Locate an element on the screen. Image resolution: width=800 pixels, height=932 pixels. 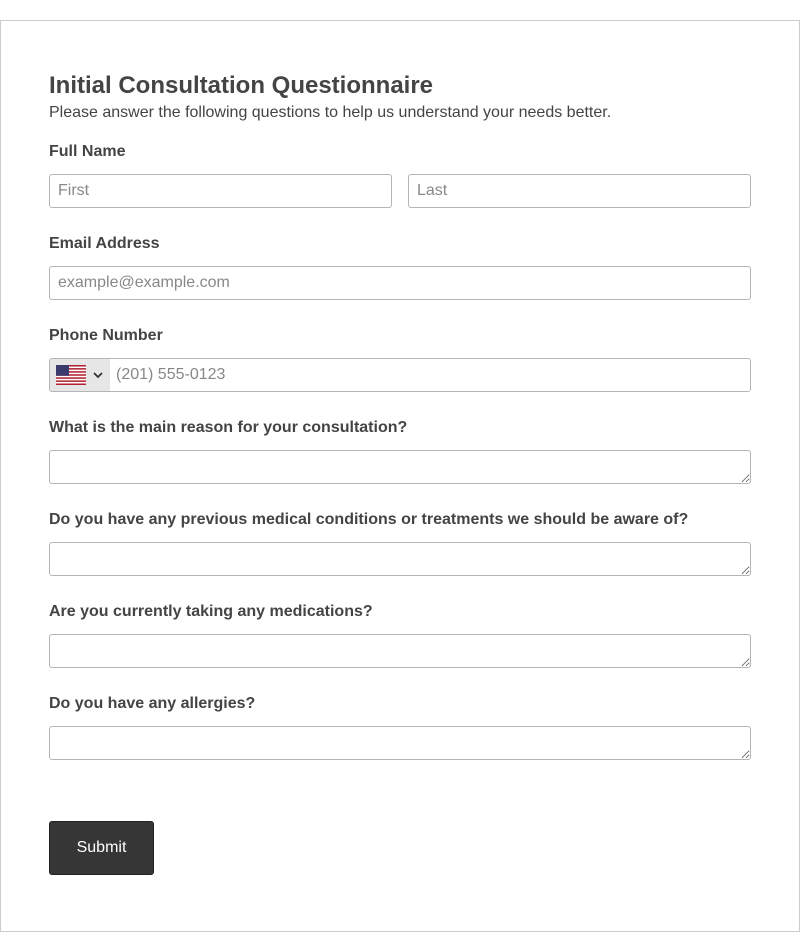
full-name-row is located at coordinates (400, 191).